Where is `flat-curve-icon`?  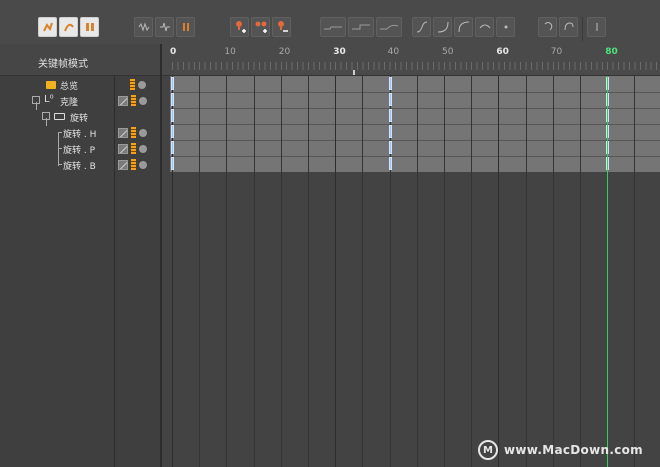
flat-curve-icon is located at coordinates (484, 26).